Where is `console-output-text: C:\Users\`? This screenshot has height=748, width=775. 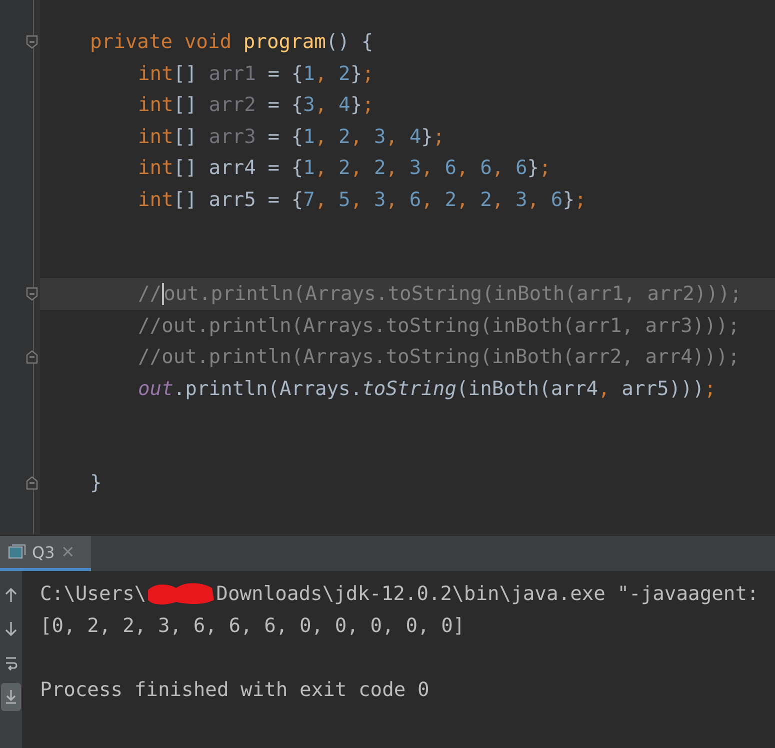 console-output-text: C:\Users\ is located at coordinates (93, 593).